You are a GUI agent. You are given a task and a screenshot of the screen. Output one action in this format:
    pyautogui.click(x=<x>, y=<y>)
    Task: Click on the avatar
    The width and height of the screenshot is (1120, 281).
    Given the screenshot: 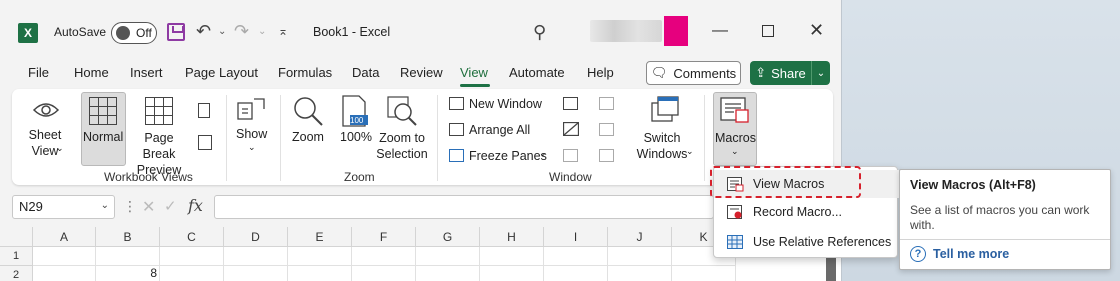 What is the action you would take?
    pyautogui.click(x=676, y=31)
    